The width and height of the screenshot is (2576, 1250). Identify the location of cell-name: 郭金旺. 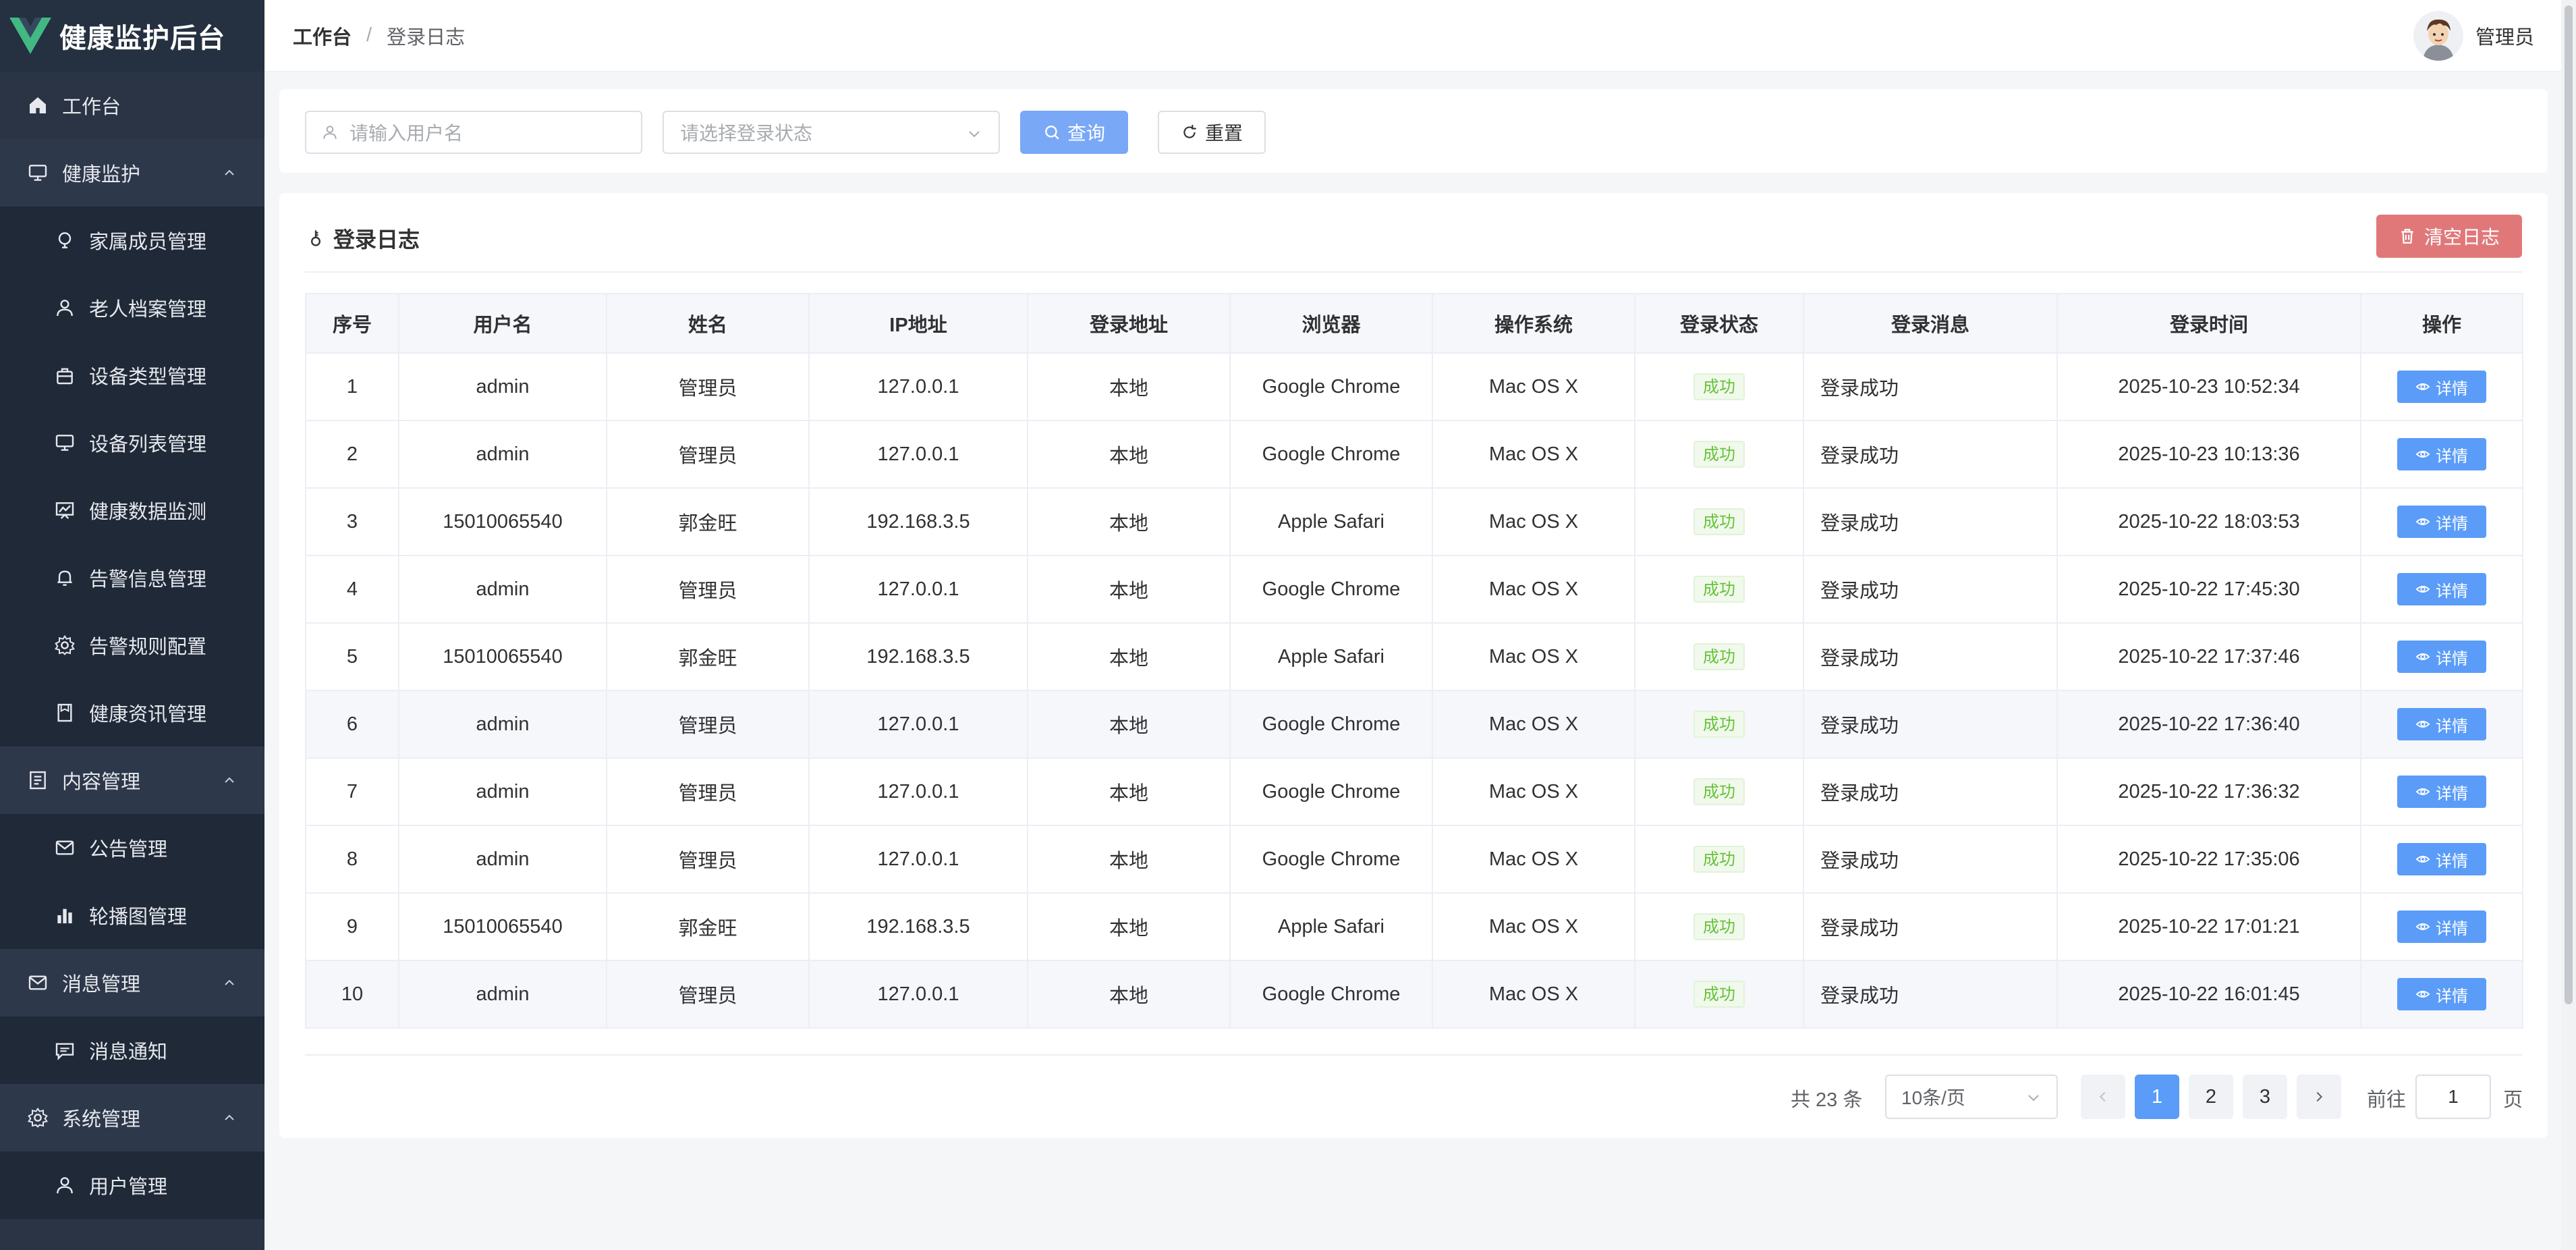
(708, 521).